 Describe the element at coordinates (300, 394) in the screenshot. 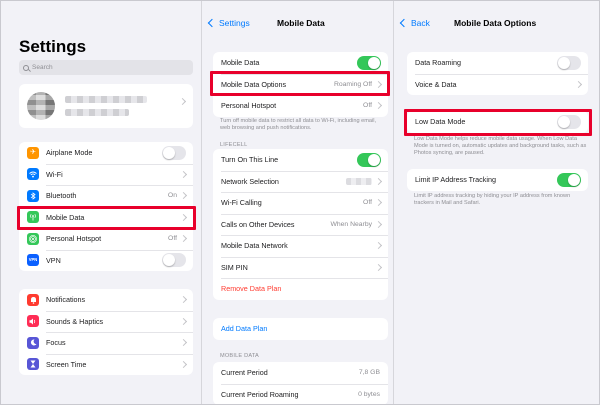

I see `current-period-roaming-row: Current Period Roaming 0 bytes` at that location.